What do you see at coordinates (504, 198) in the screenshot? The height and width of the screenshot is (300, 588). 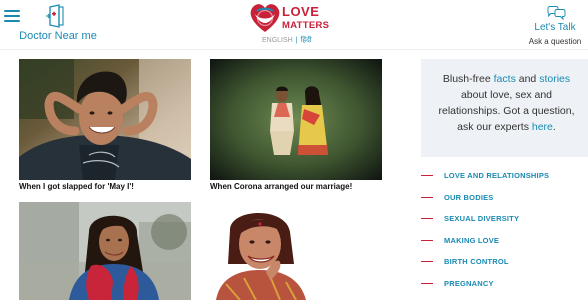 I see `topic-our-bodies: OUR BODIES` at bounding box center [504, 198].